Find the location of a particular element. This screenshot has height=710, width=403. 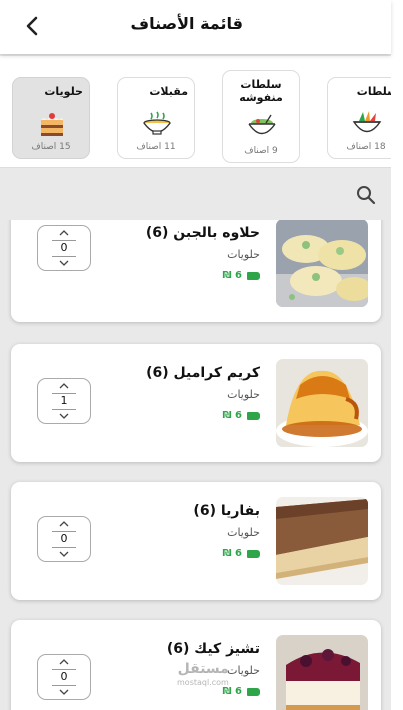

quantity-stepper: 1 is located at coordinates (64, 401).